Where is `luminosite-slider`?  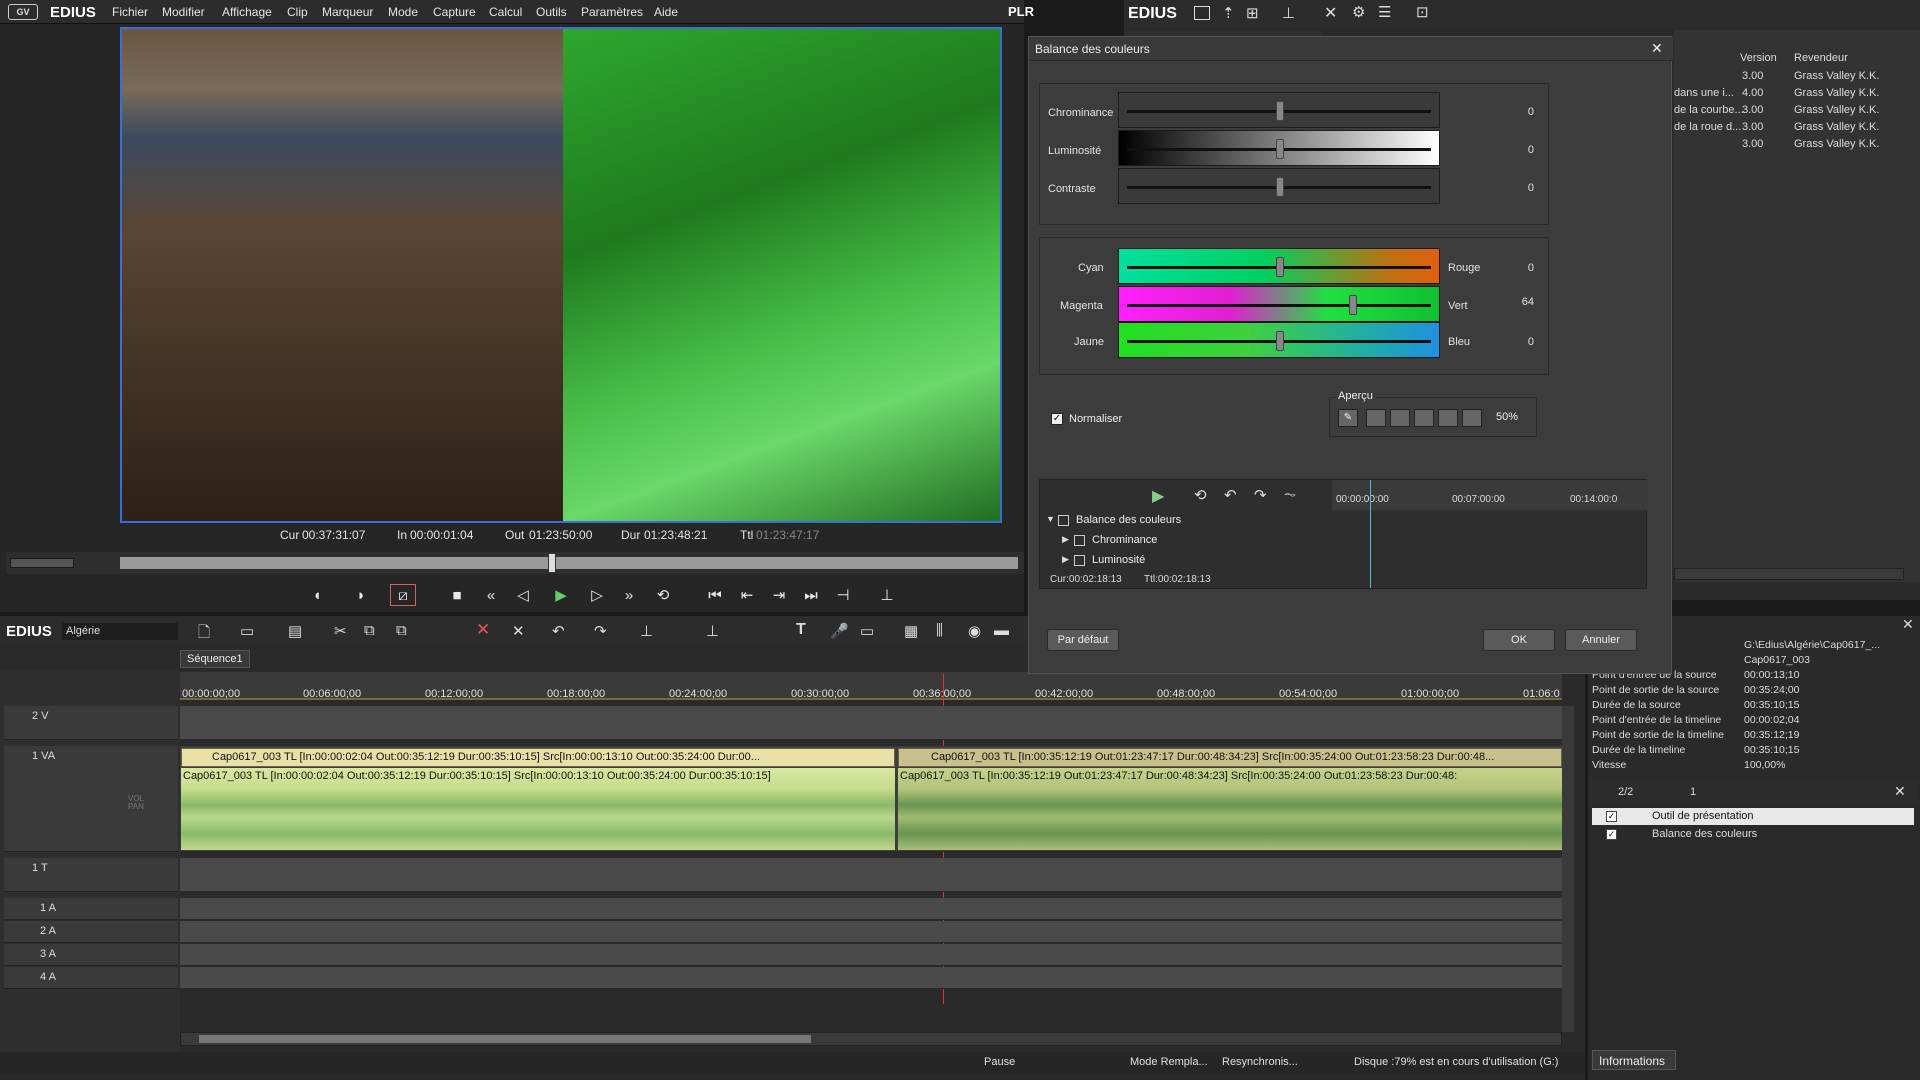
luminosite-slider is located at coordinates (1279, 148).